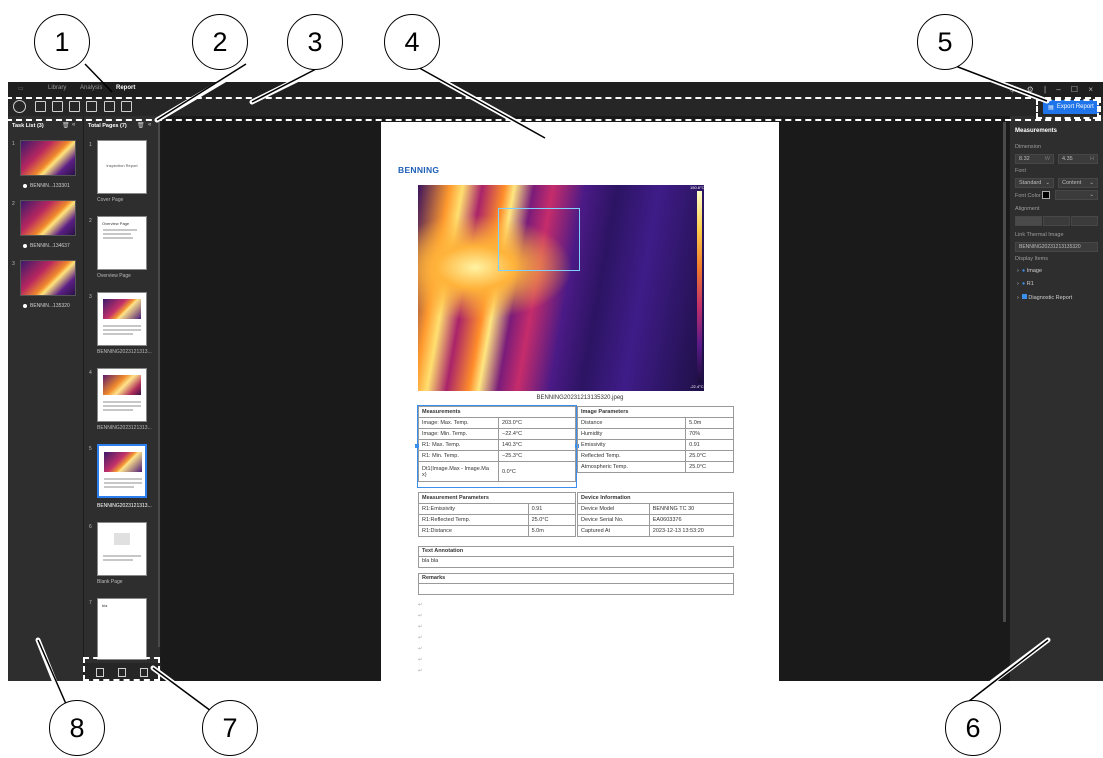  Describe the element at coordinates (77, 728) in the screenshot. I see `callout-8: 8` at that location.